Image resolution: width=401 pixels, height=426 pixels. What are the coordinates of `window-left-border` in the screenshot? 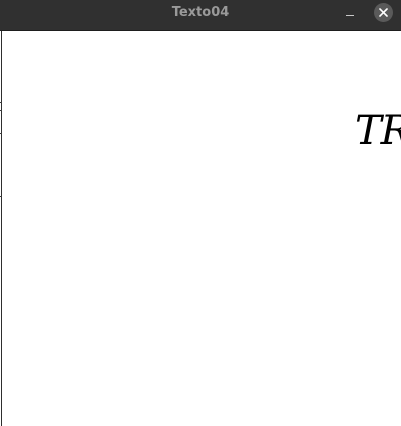 It's located at (1, 228).